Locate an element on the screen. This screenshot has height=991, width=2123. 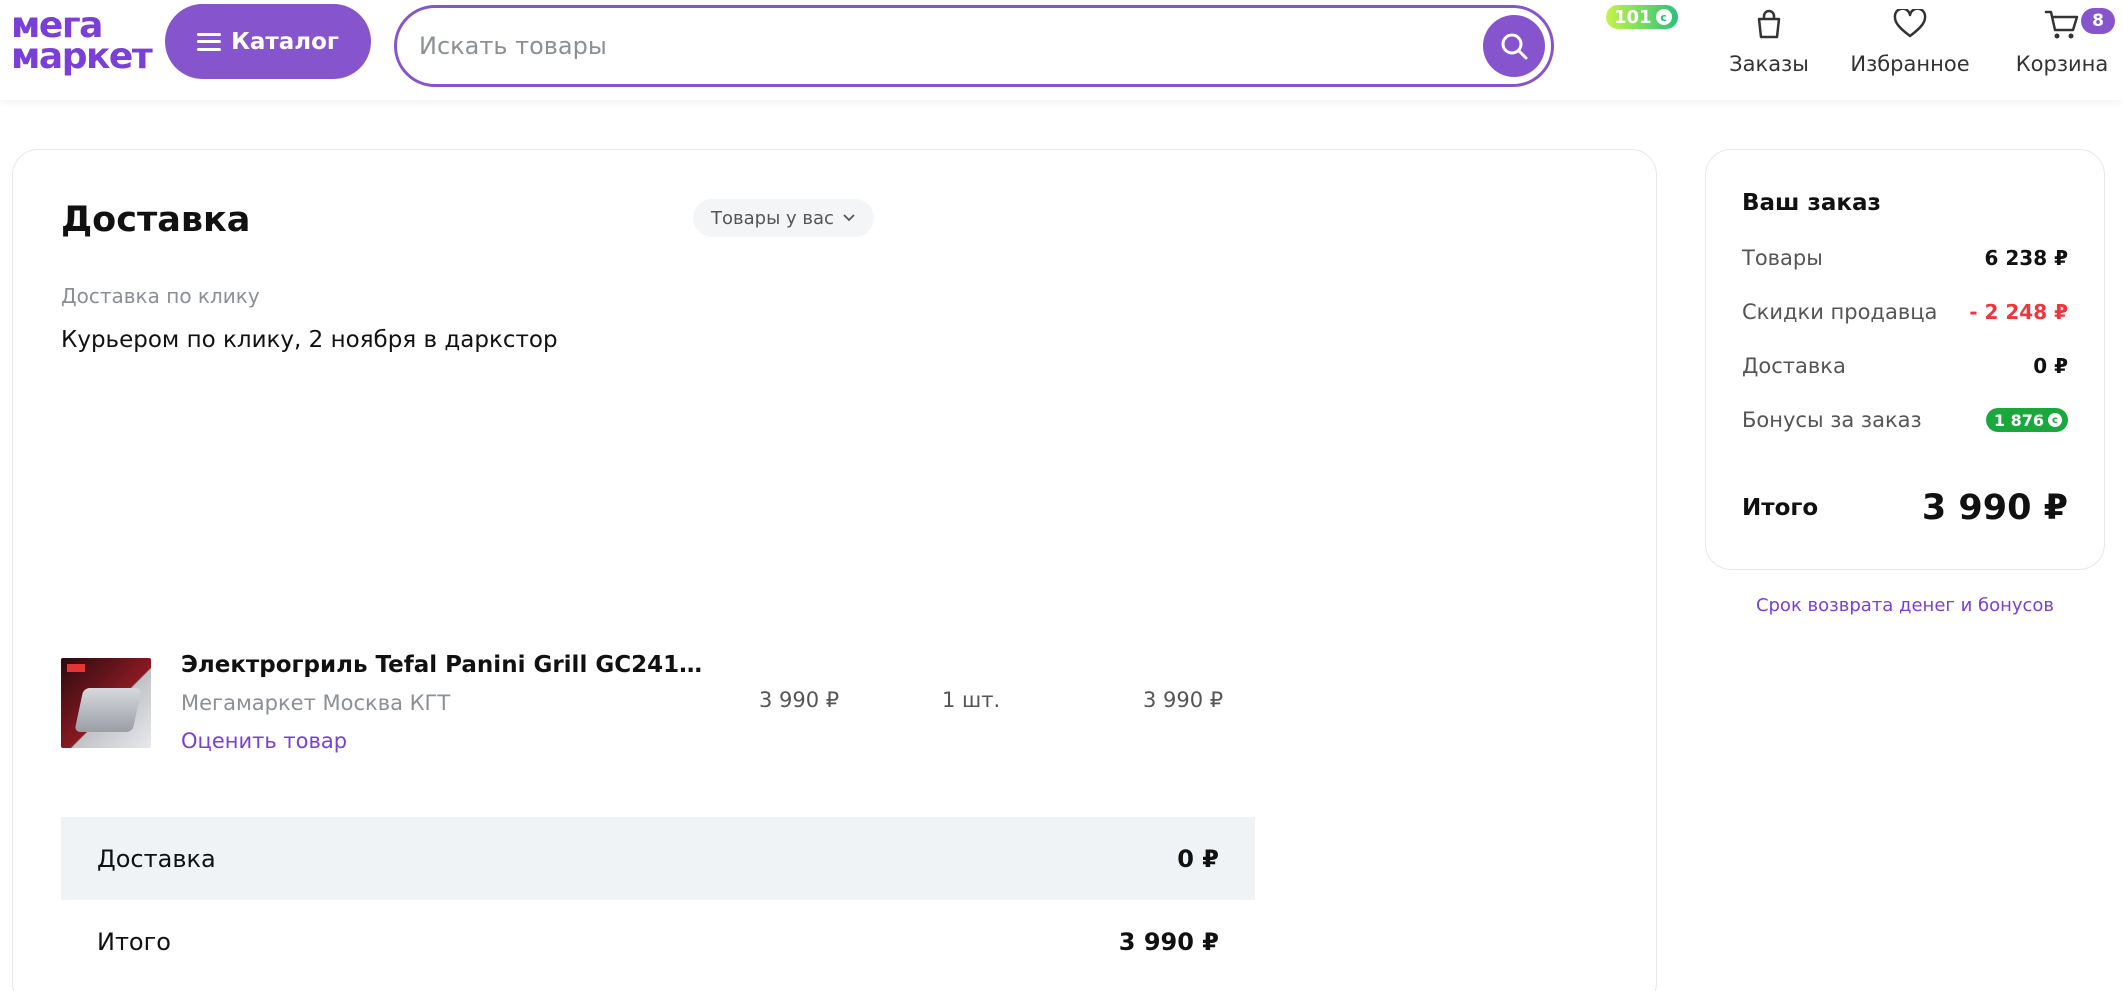
favorites-label: Избранное is located at coordinates (1910, 64).